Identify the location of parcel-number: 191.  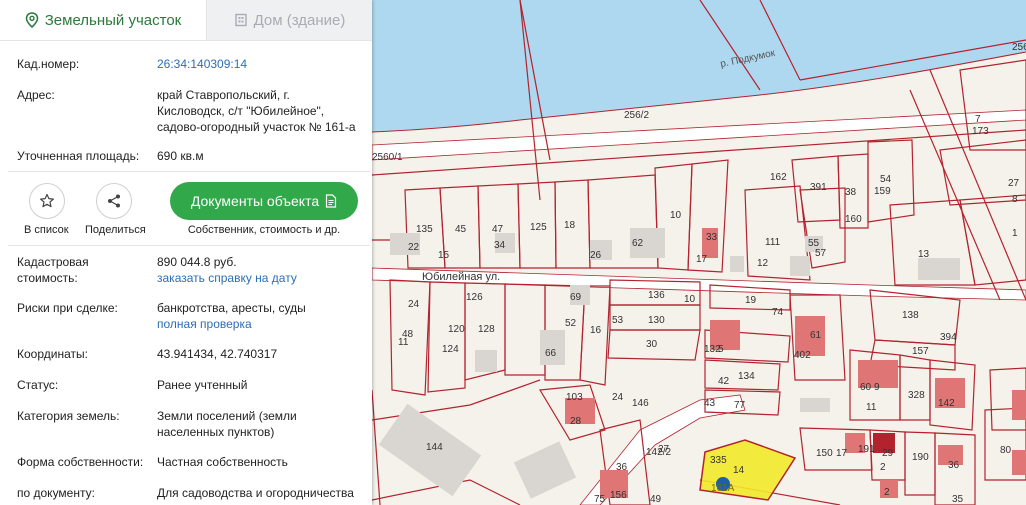
(866, 449).